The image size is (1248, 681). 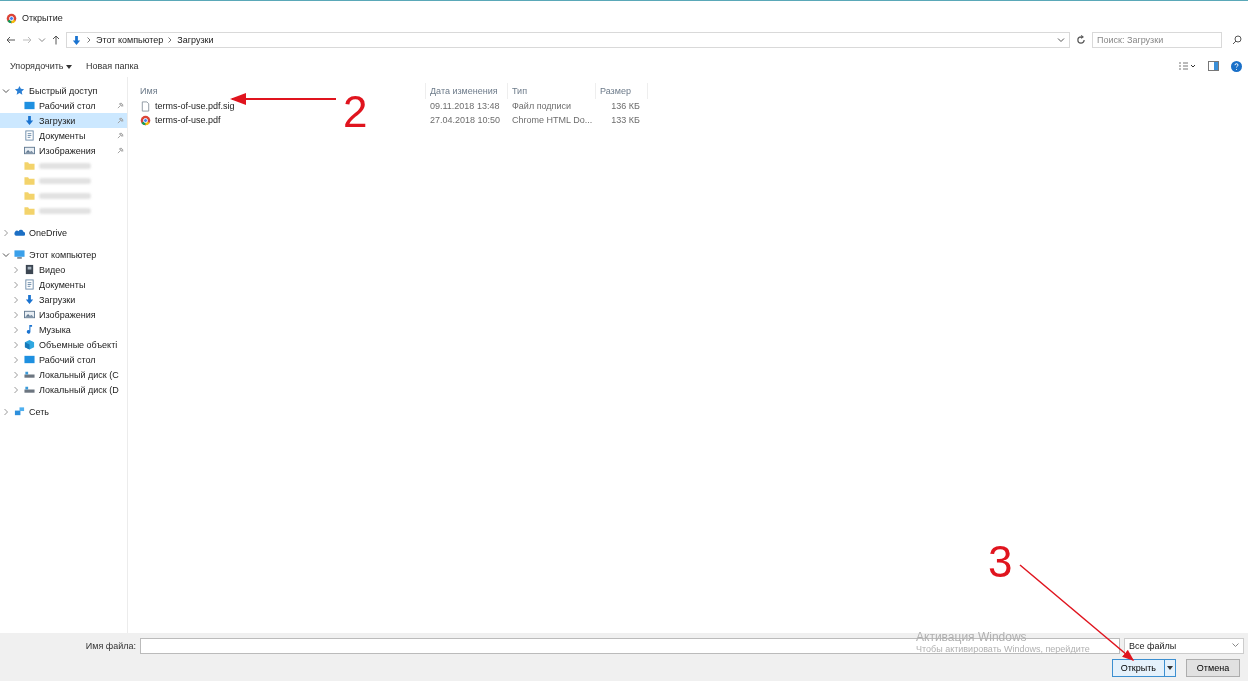 I want to click on activation-notice-text: Чтобы активировать Windows, перейдите, so click(x=1003, y=649).